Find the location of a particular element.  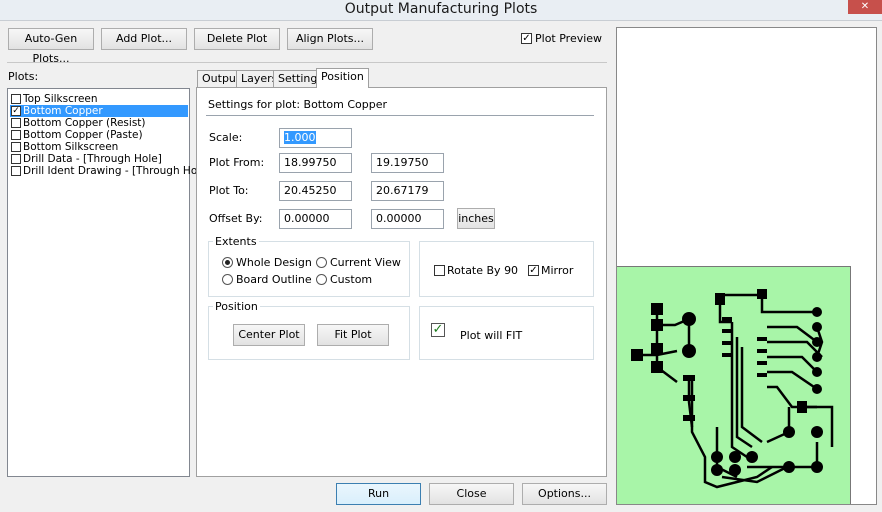

plot-item-label: Bottom Copper (Paste) is located at coordinates (83, 135).